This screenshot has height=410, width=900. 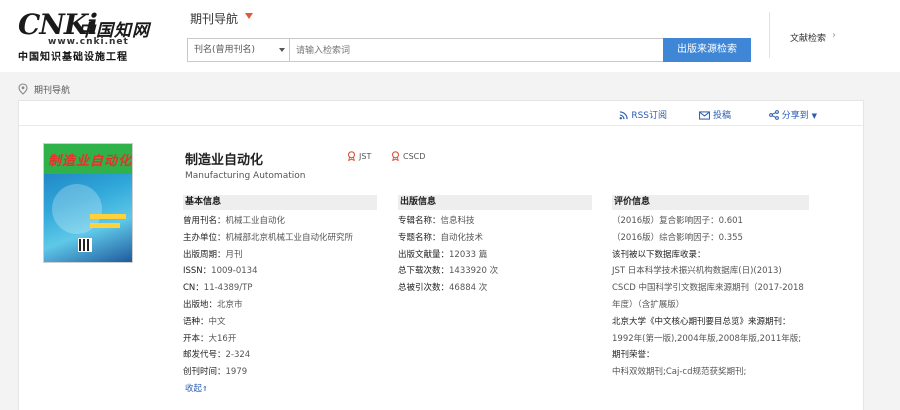 What do you see at coordinates (210, 338) in the screenshot?
I see `info-row: 开本：大16开` at bounding box center [210, 338].